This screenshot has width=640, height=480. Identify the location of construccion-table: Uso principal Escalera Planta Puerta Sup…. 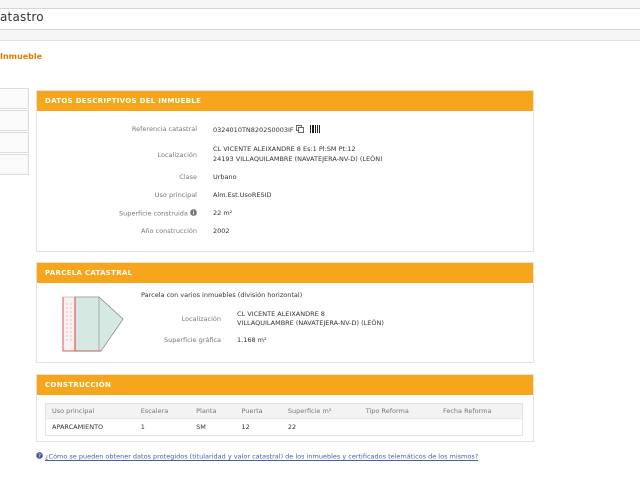
(284, 419).